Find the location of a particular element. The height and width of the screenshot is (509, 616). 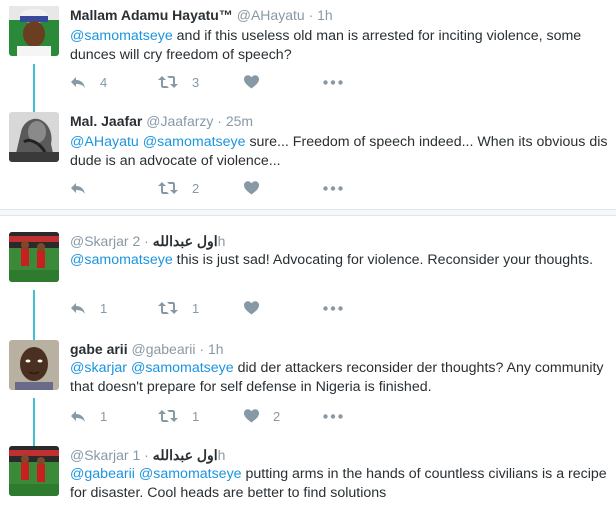

mention-link: @AHayatu is located at coordinates (104, 142).